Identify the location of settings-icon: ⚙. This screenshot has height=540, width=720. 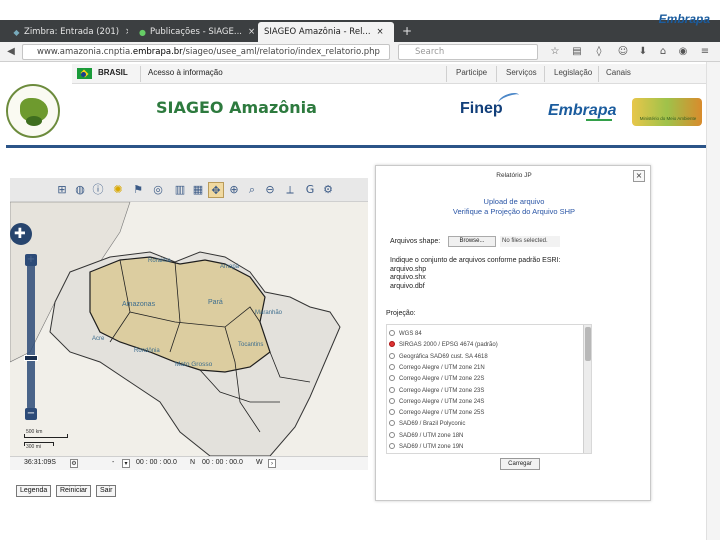
(328, 190).